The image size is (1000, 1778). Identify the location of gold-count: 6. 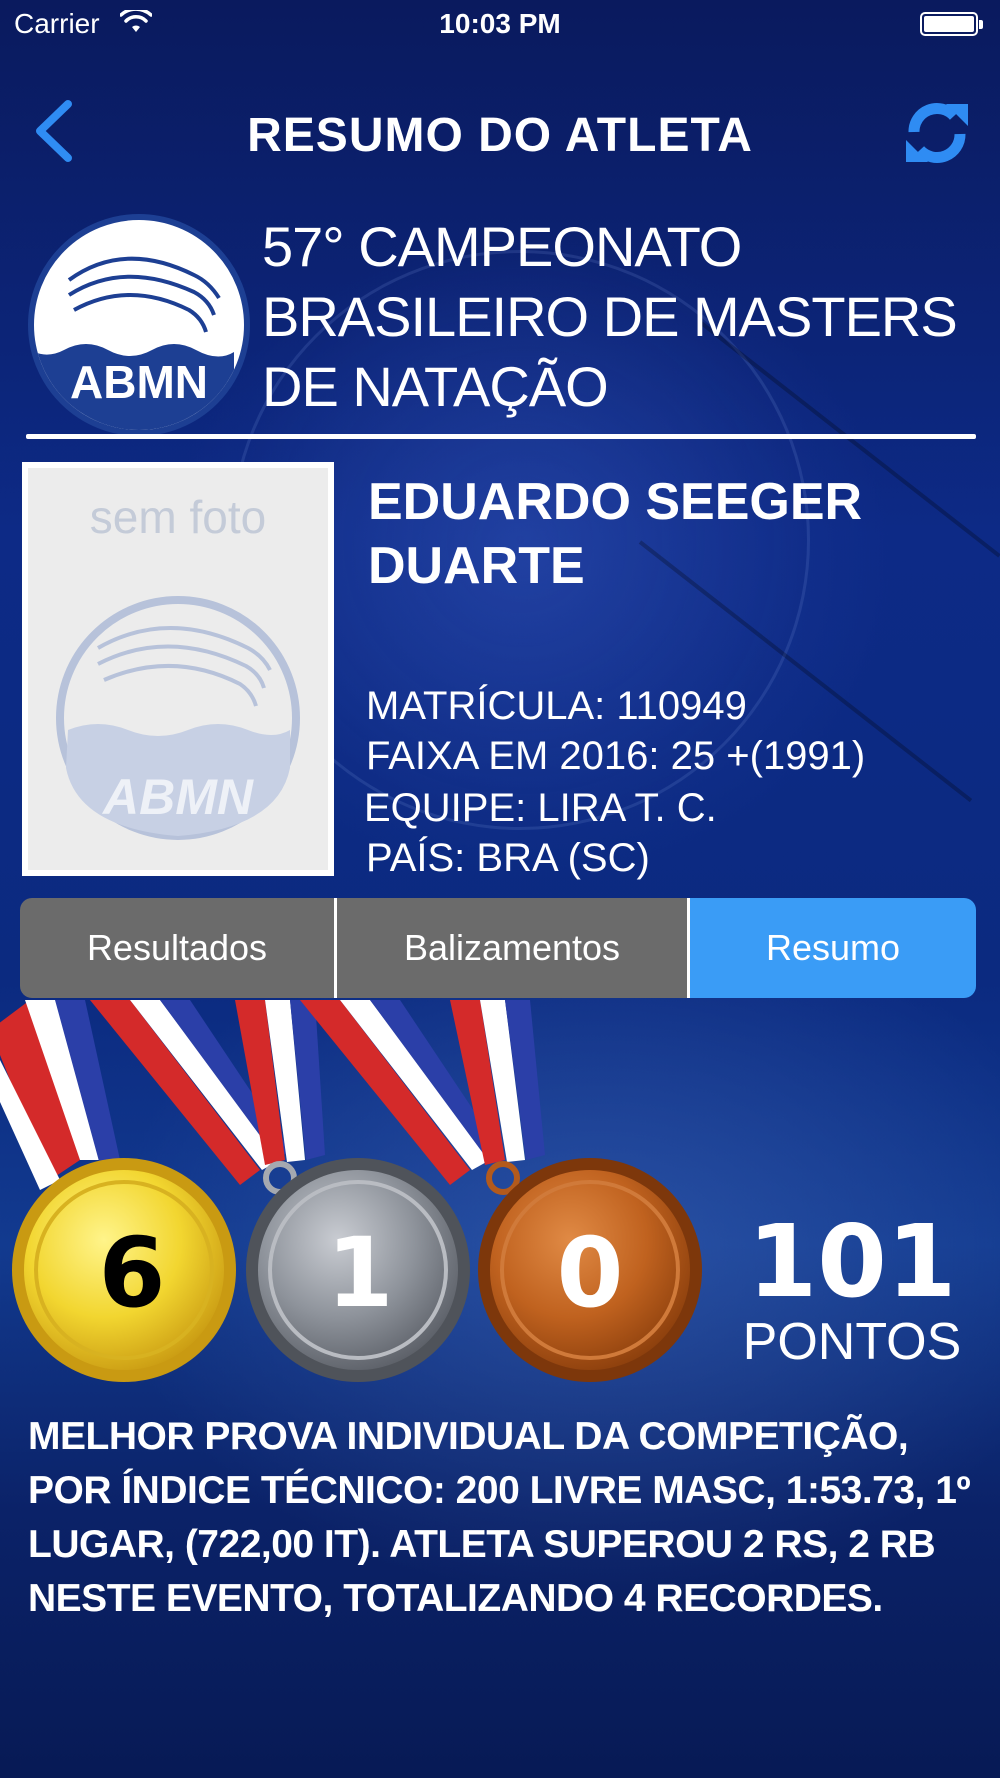
(132, 1273).